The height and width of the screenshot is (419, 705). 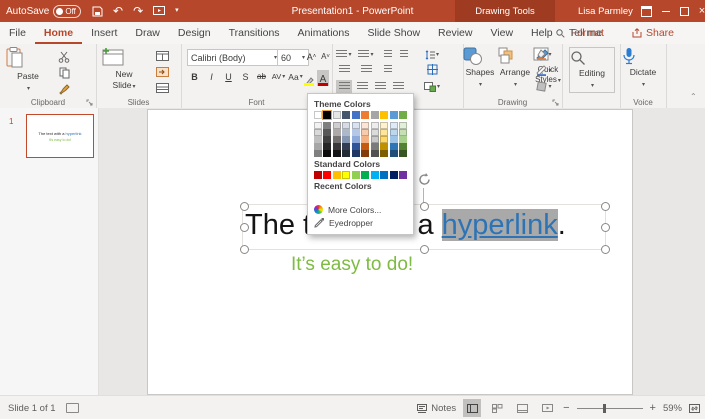 What do you see at coordinates (43, 11) in the screenshot?
I see `autosave-toggle: AutoSave Off` at bounding box center [43, 11].